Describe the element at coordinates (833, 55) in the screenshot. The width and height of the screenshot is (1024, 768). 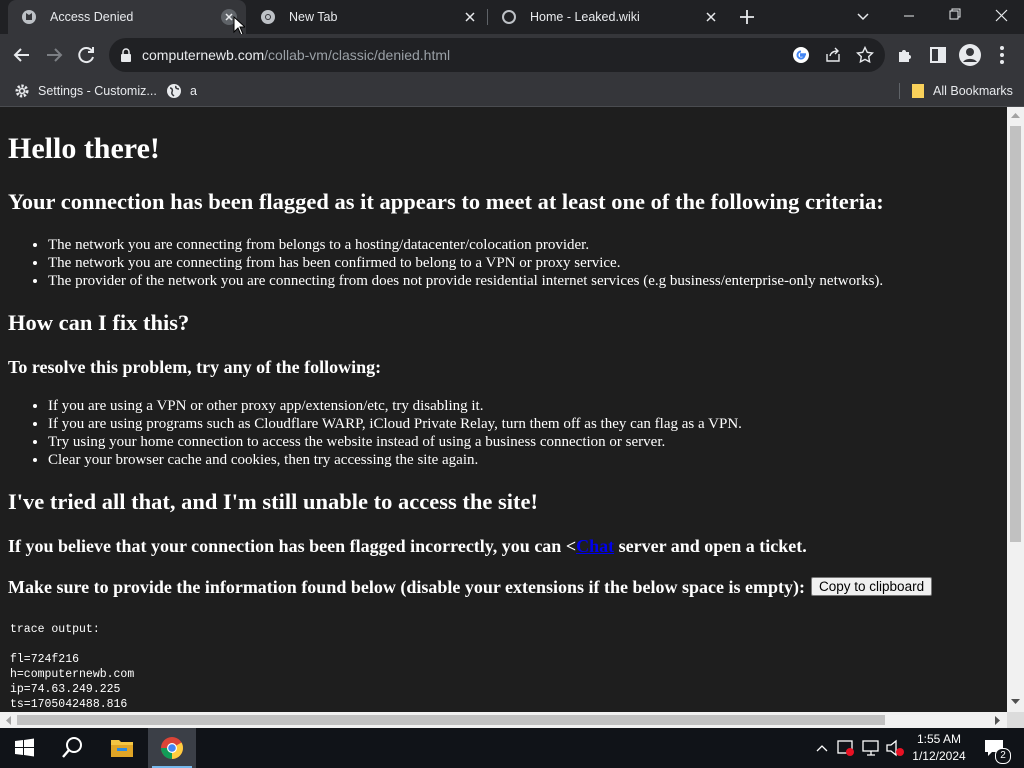
I see `share-icon` at that location.